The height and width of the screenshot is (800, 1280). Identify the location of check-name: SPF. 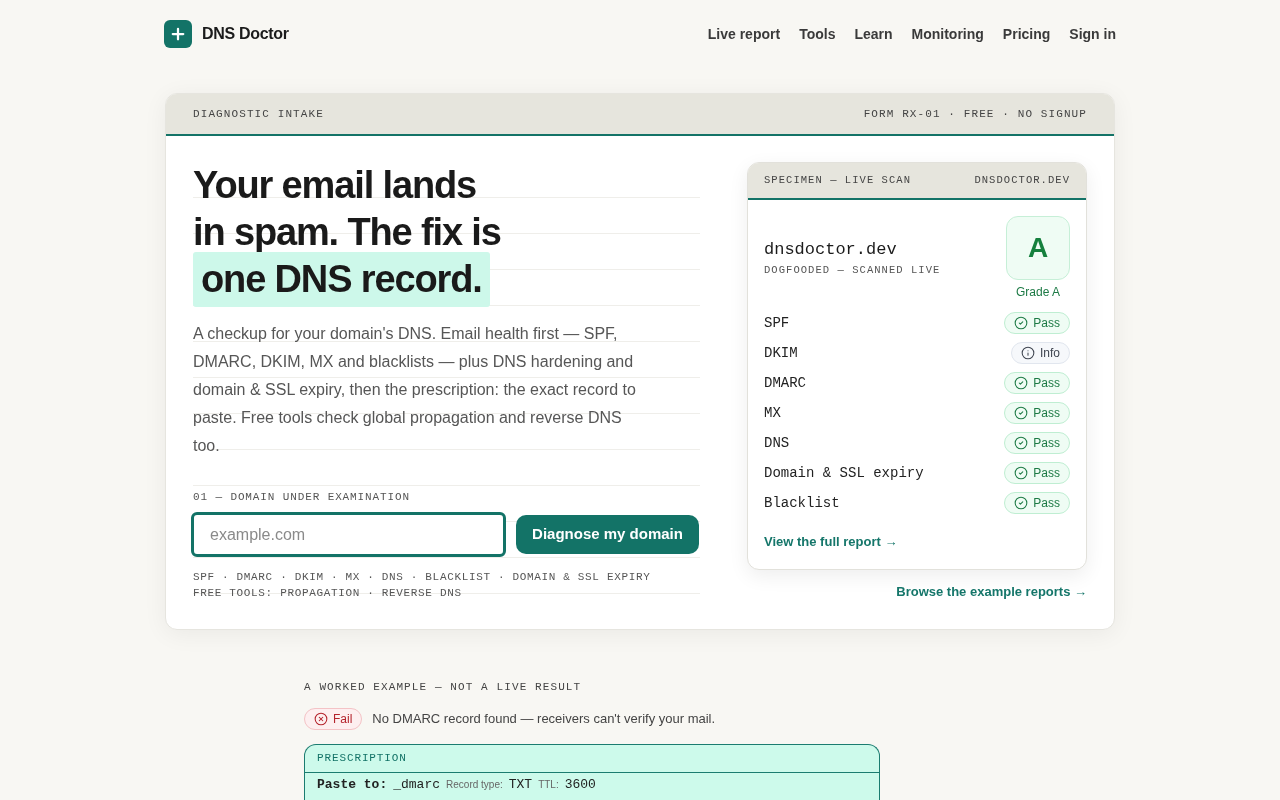
(777, 323).